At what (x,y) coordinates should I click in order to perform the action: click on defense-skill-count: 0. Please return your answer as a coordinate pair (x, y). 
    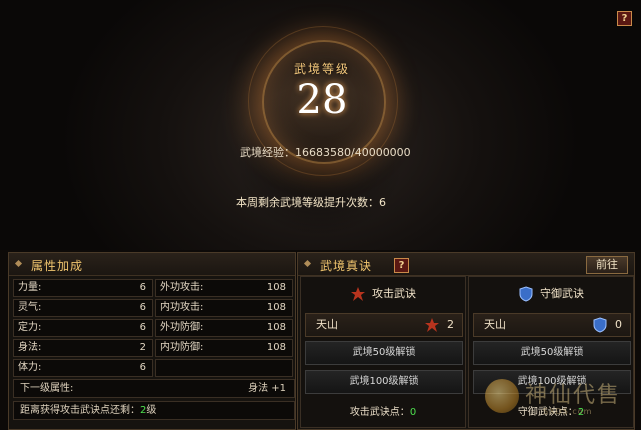
    Looking at the image, I should click on (618, 324).